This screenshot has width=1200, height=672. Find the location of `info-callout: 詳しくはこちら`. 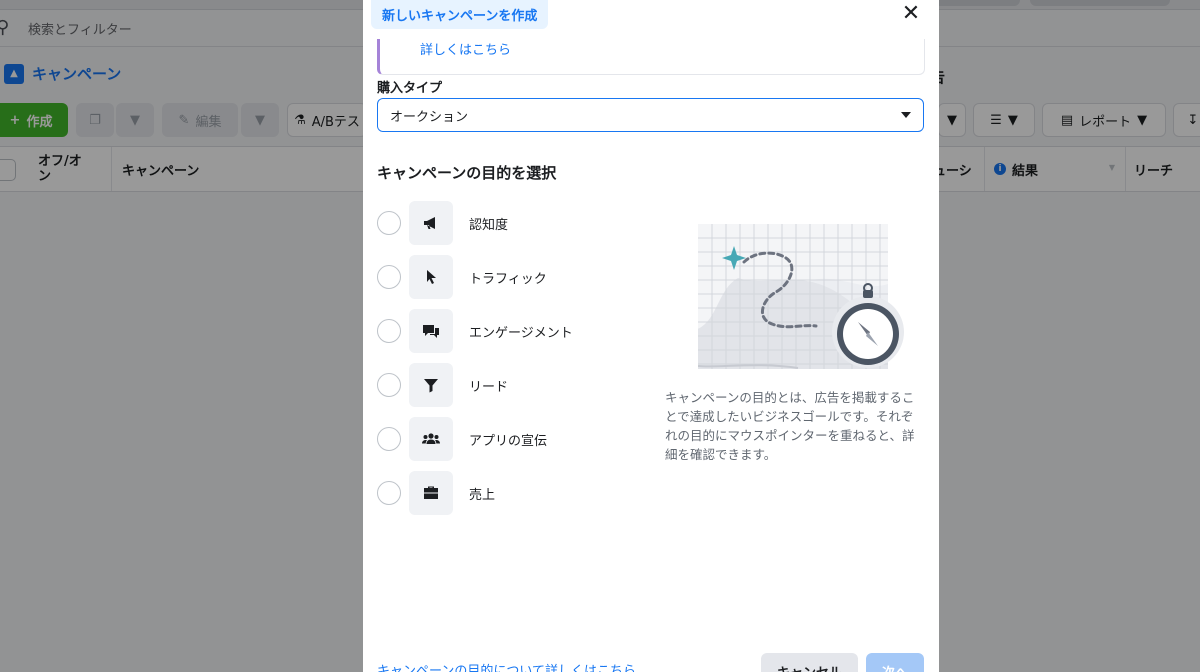

info-callout: 詳しくはこちら is located at coordinates (651, 57).